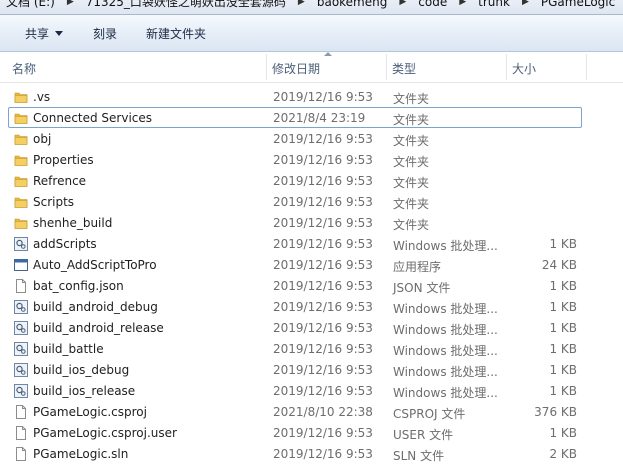 The image size is (623, 470). I want to click on file-row: Properties 2019/12/16 9:53 文件夹, so click(295, 159).